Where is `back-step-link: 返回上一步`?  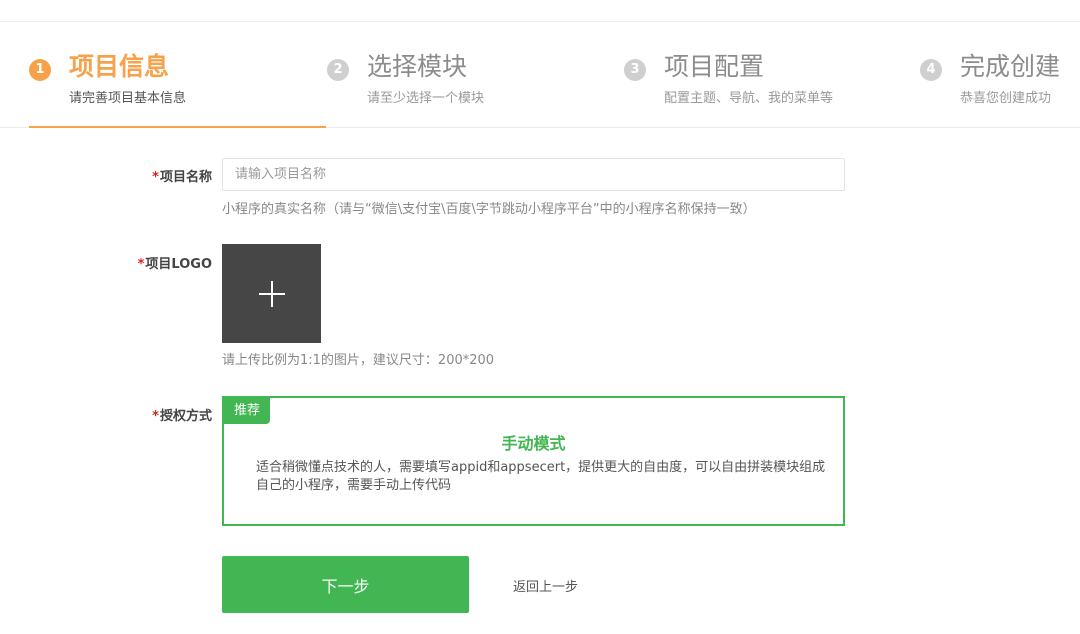
back-step-link: 返回上一步 is located at coordinates (545, 585).